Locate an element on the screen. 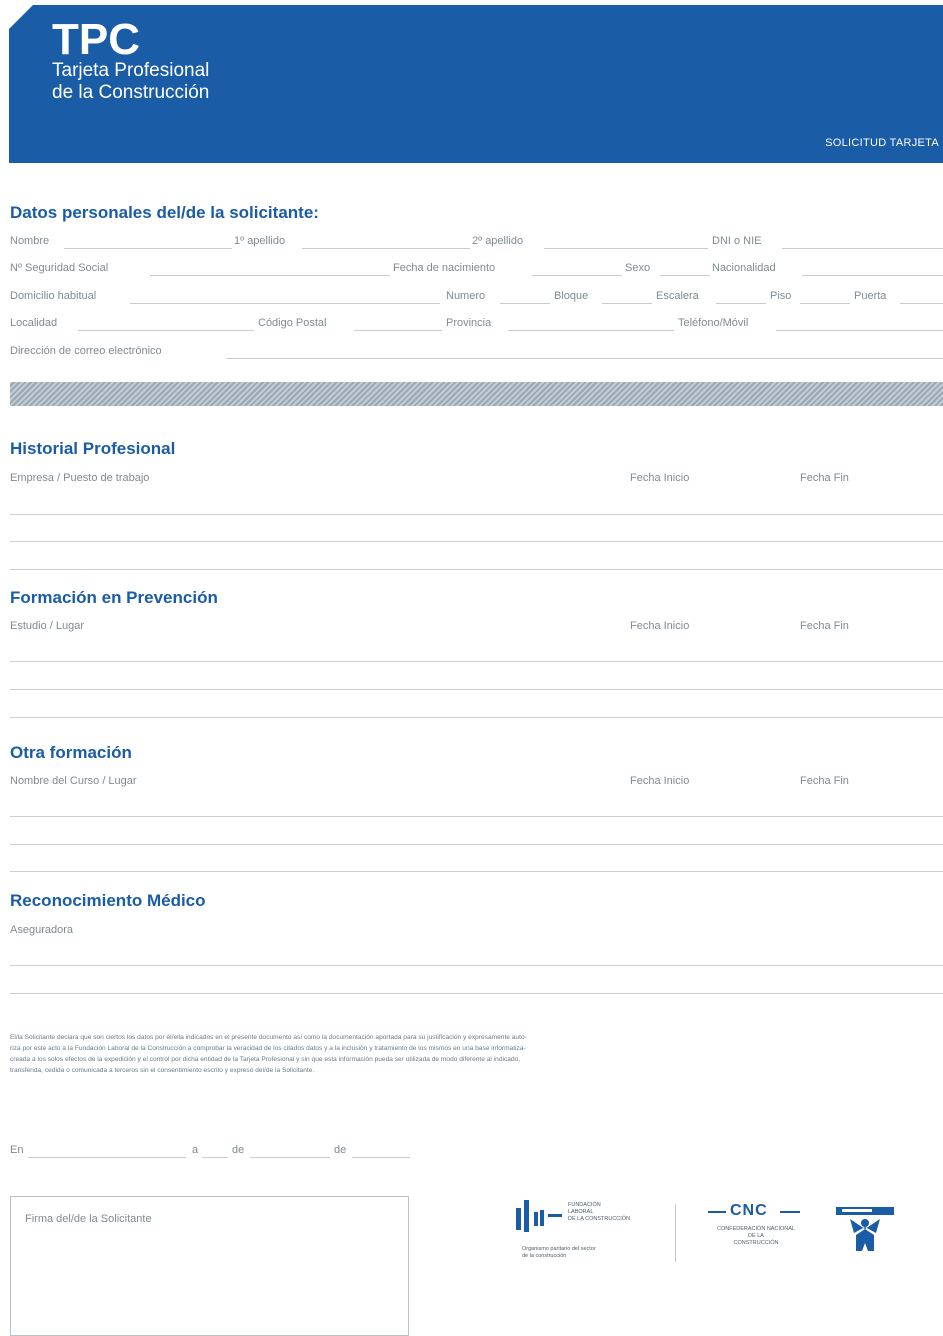  fecha-nacimiento-field is located at coordinates (577, 275).